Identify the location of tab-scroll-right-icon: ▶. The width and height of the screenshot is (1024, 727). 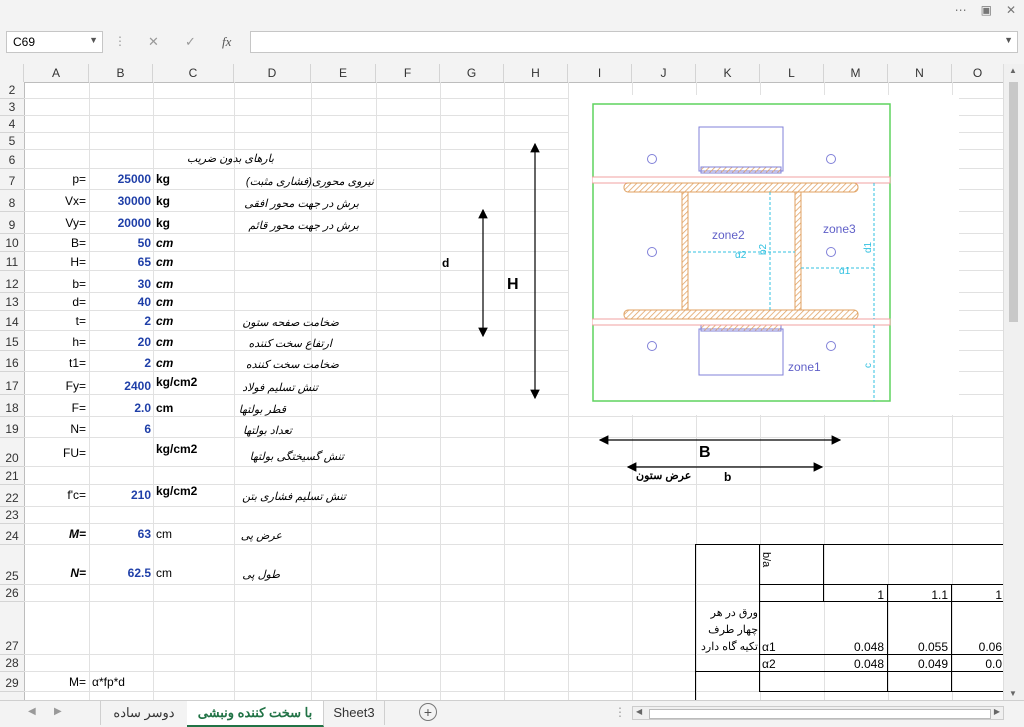
(58, 711).